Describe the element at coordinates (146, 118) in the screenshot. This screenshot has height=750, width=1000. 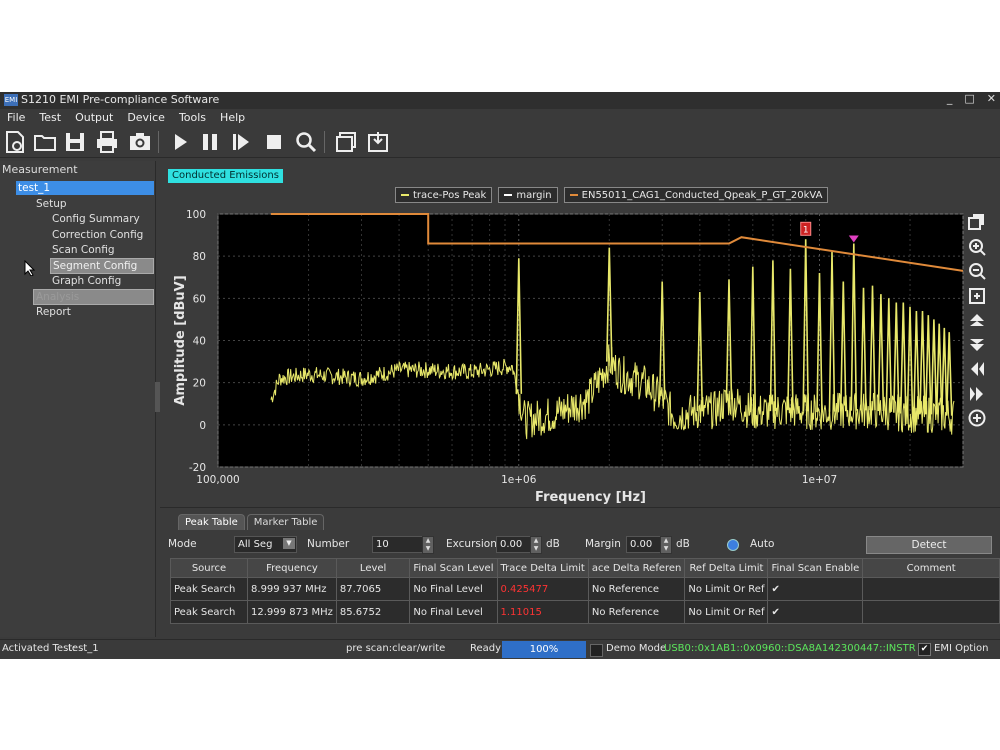
I see `menu-device: Device` at that location.